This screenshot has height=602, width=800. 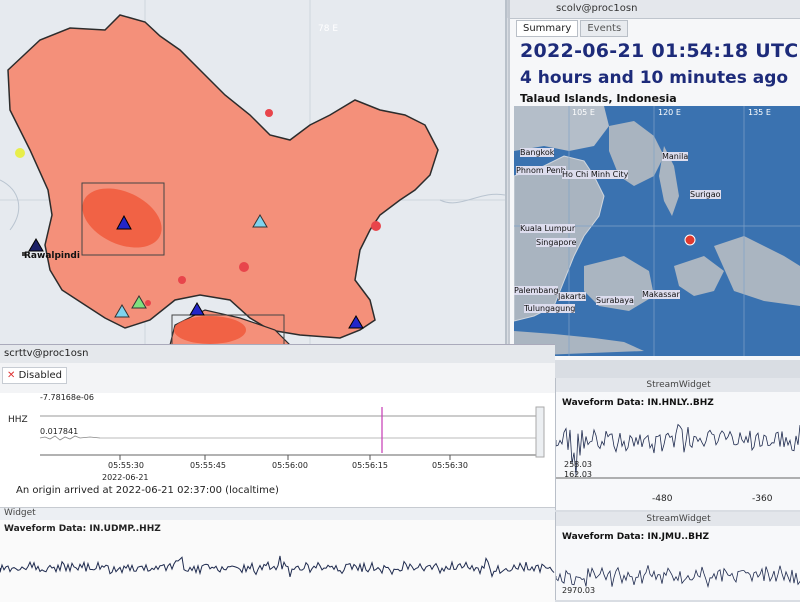 I want to click on place-label: Kuala Lumpur, so click(x=548, y=228).